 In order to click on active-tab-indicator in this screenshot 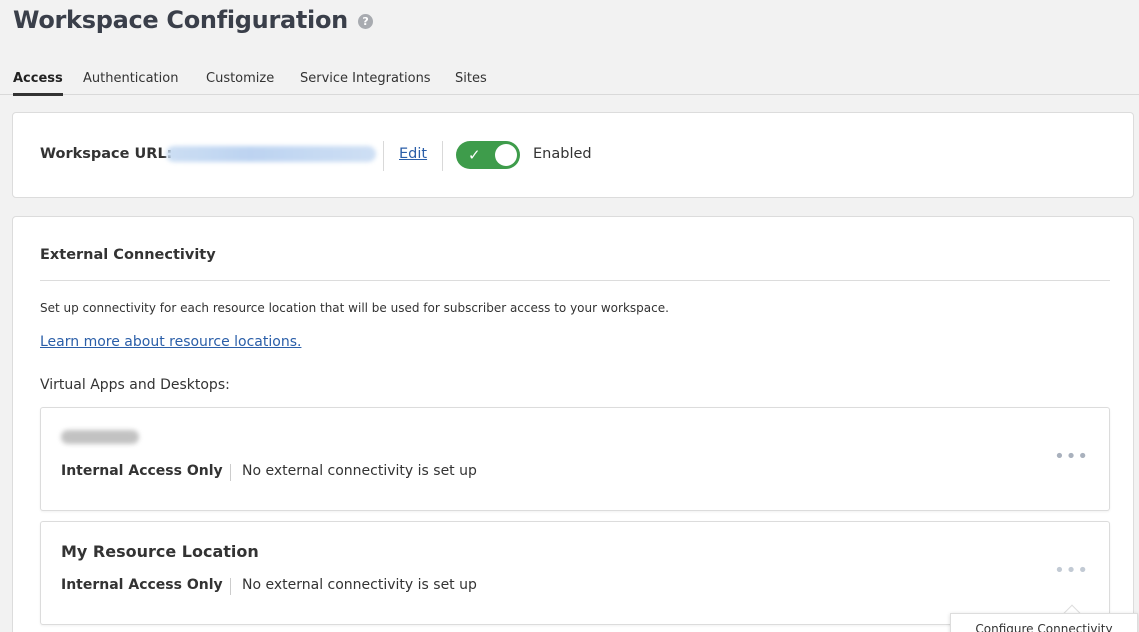, I will do `click(38, 94)`.